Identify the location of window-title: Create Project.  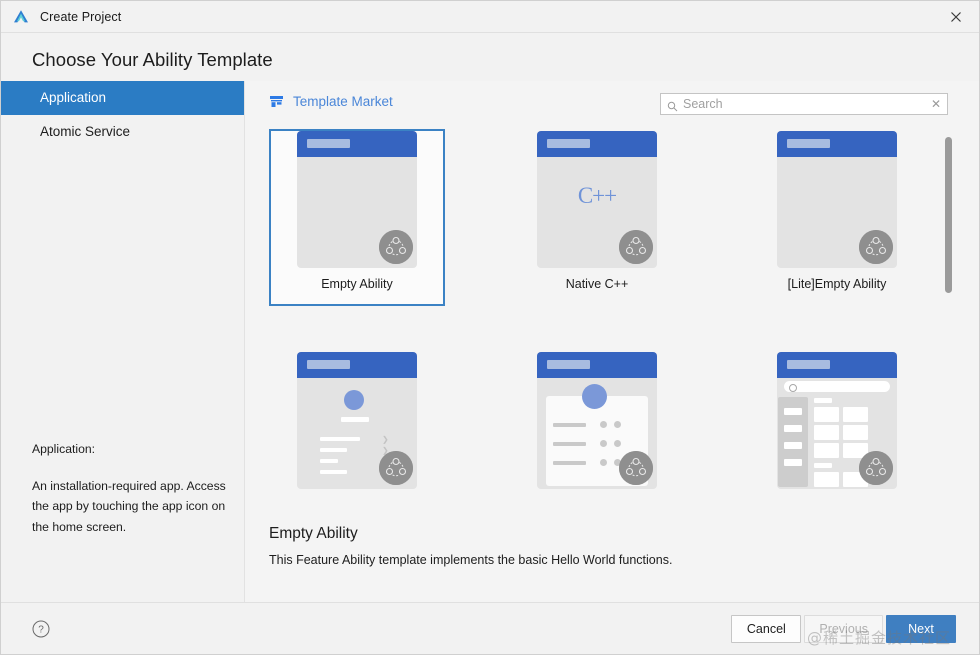
(81, 16).